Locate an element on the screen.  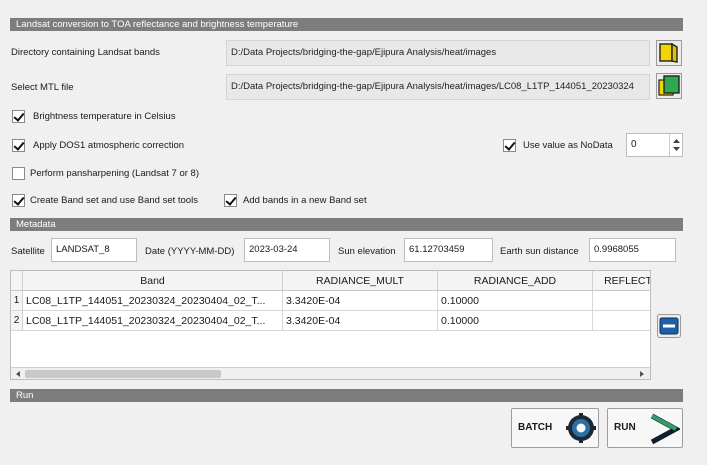
section-header-metadata: Metadata is located at coordinates (346, 224).